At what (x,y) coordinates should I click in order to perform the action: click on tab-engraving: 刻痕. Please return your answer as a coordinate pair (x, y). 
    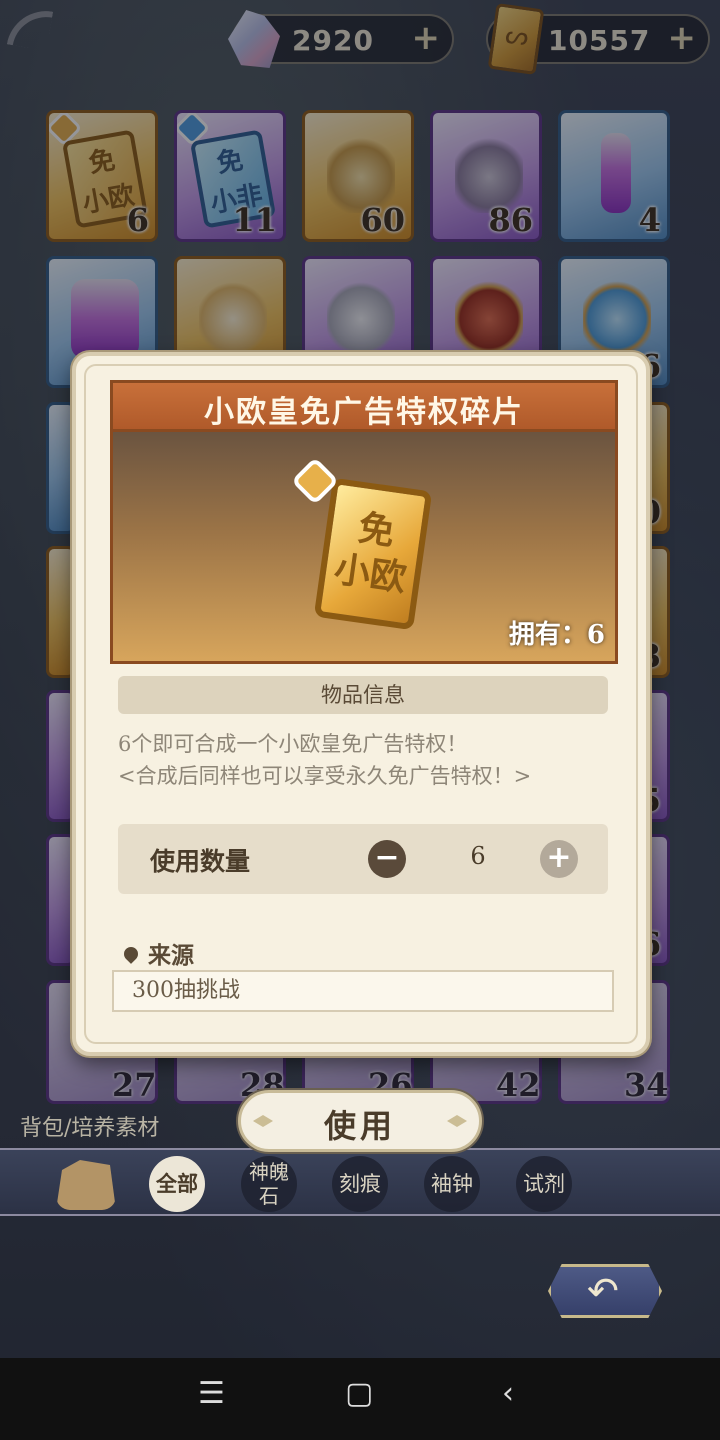
    Looking at the image, I should click on (360, 1184).